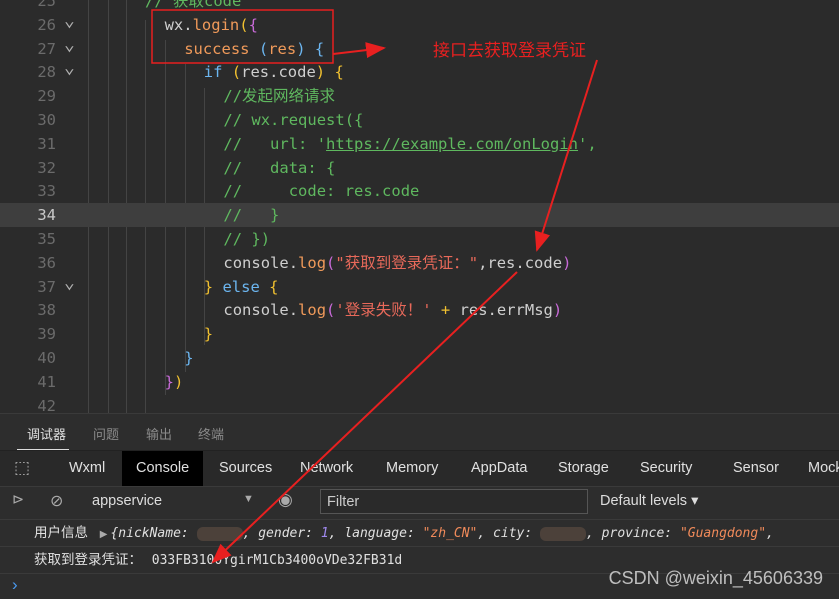 The width and height of the screenshot is (839, 599). What do you see at coordinates (359, 50) in the screenshot?
I see `arrow-to-note` at bounding box center [359, 50].